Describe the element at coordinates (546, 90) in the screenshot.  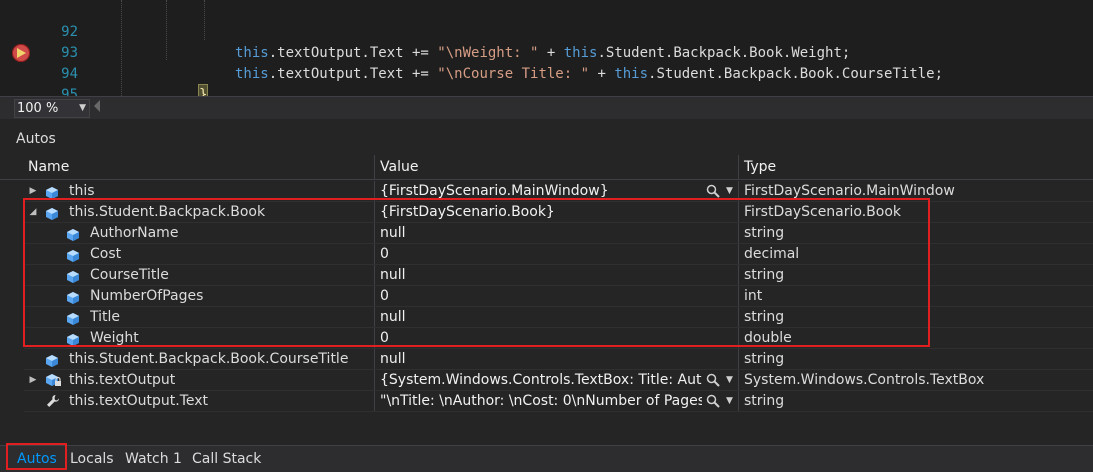
I see `code-line-96: 96 }` at that location.